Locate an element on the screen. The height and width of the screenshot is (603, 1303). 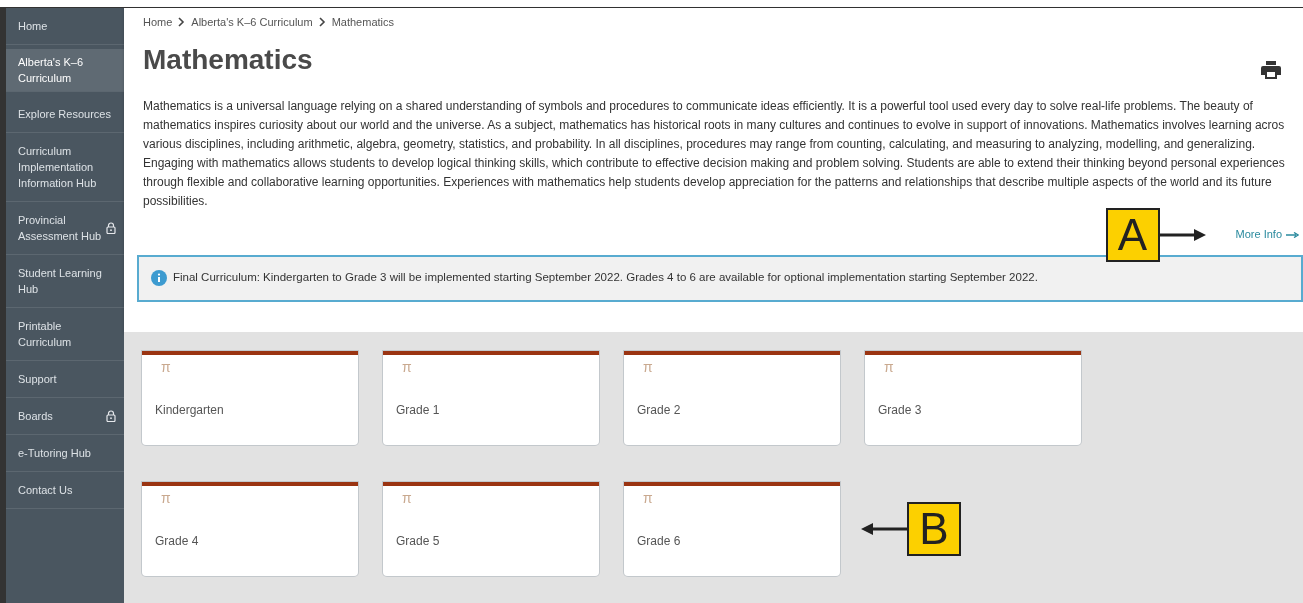
grade-card: π Grade 2 is located at coordinates (732, 397).